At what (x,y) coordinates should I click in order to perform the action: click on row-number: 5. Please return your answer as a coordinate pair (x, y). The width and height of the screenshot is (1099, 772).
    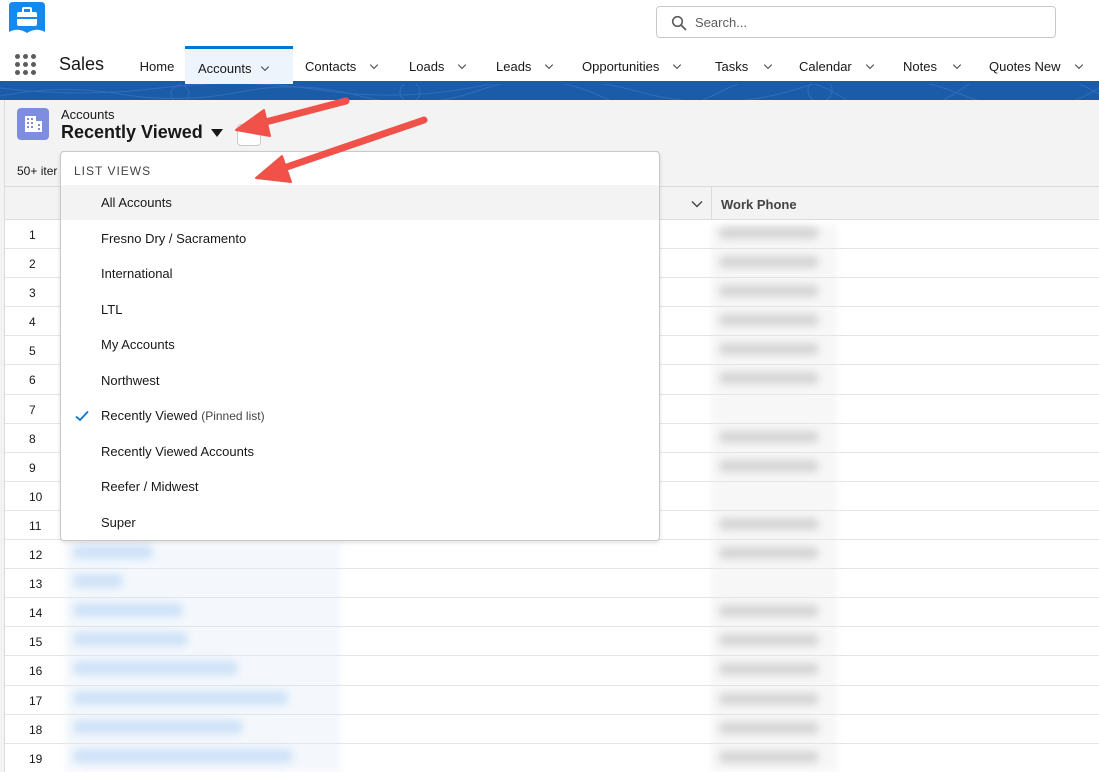
    Looking at the image, I should click on (32, 351).